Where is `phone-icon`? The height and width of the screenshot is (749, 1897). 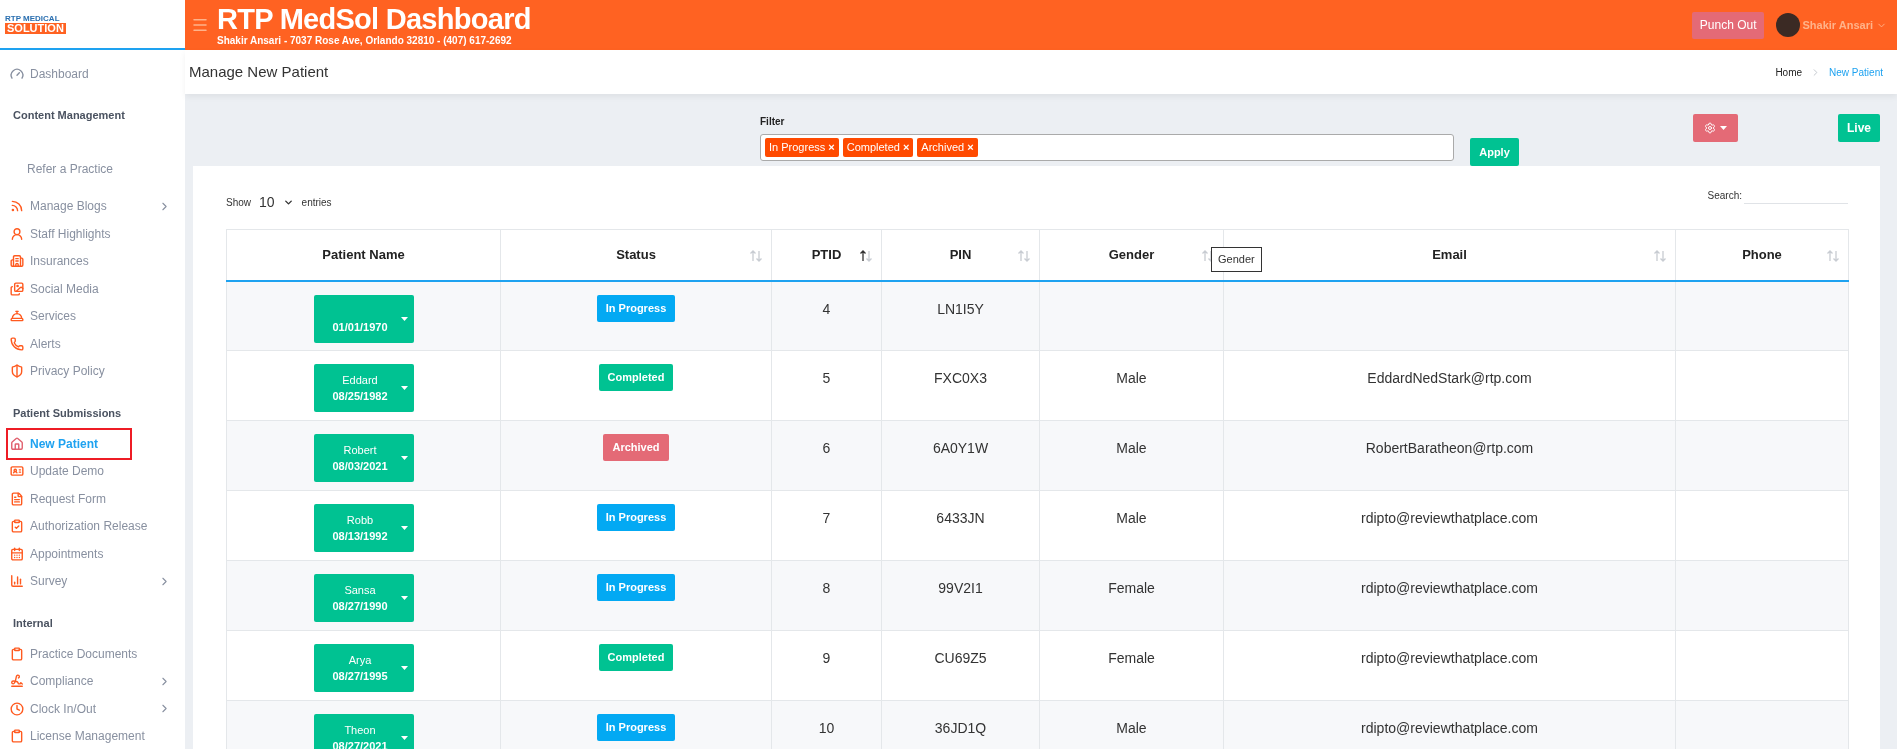
phone-icon is located at coordinates (17, 343).